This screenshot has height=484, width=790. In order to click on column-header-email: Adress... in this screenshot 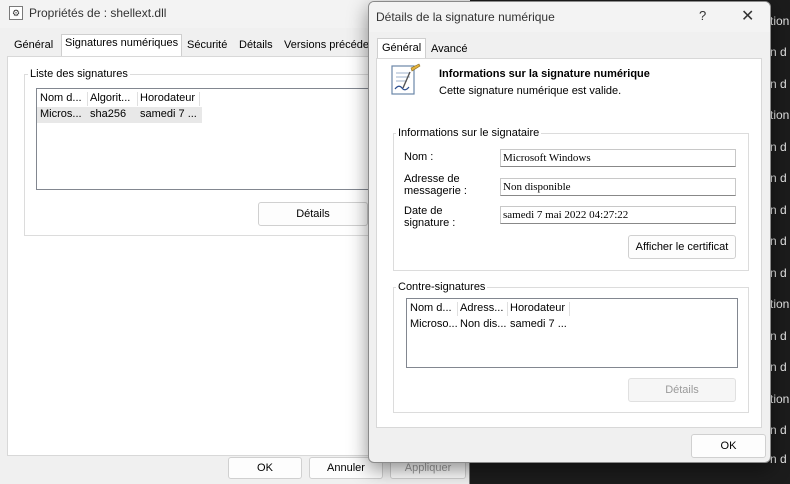, I will do `click(484, 309)`.